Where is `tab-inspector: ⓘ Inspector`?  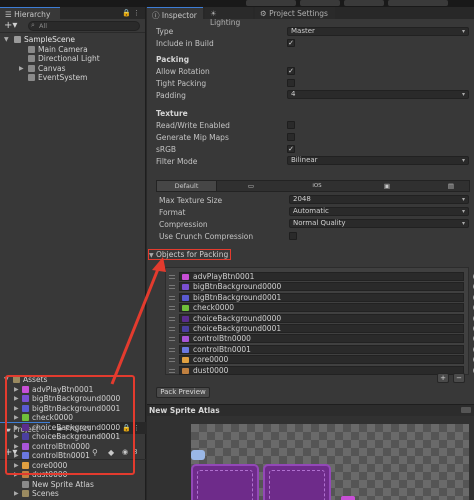 tab-inspector: ⓘ Inspector is located at coordinates (175, 13).